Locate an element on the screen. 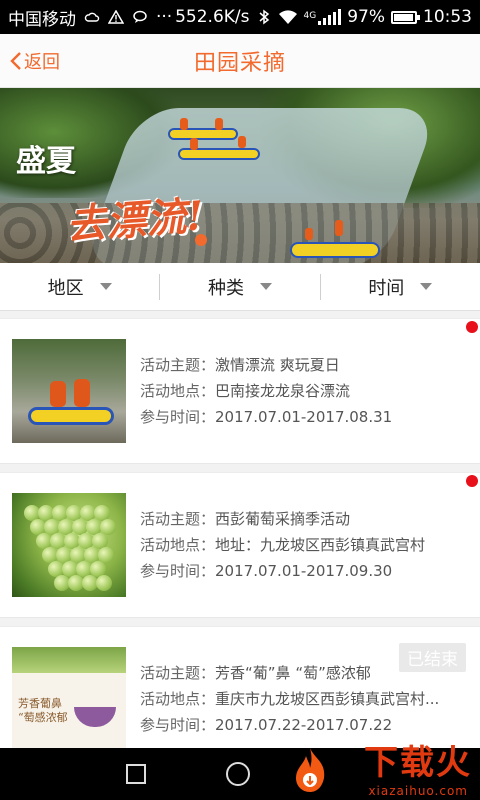  activity-place: 地址：九龙坡区西彭镇真武宫村 is located at coordinates (320, 545).